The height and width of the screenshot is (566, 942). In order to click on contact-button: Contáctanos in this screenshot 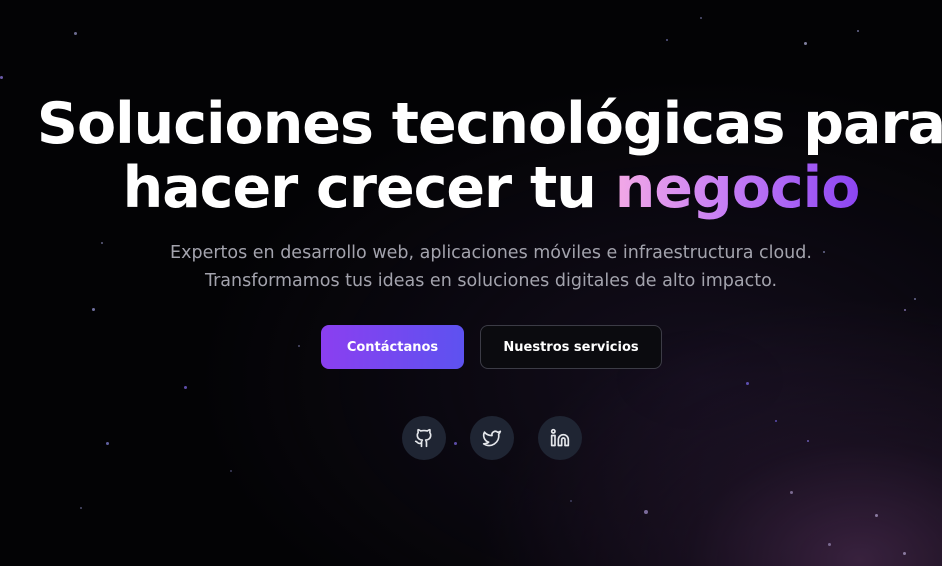, I will do `click(392, 347)`.